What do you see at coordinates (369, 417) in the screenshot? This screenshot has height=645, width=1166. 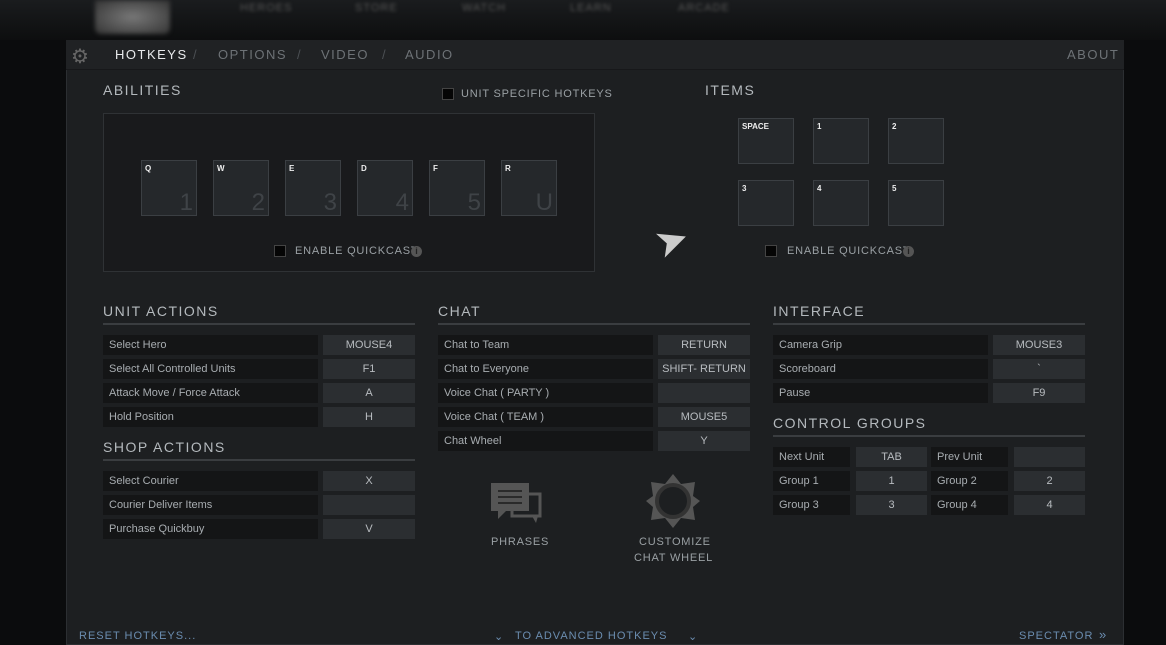 I see `hotkey-binding: H` at bounding box center [369, 417].